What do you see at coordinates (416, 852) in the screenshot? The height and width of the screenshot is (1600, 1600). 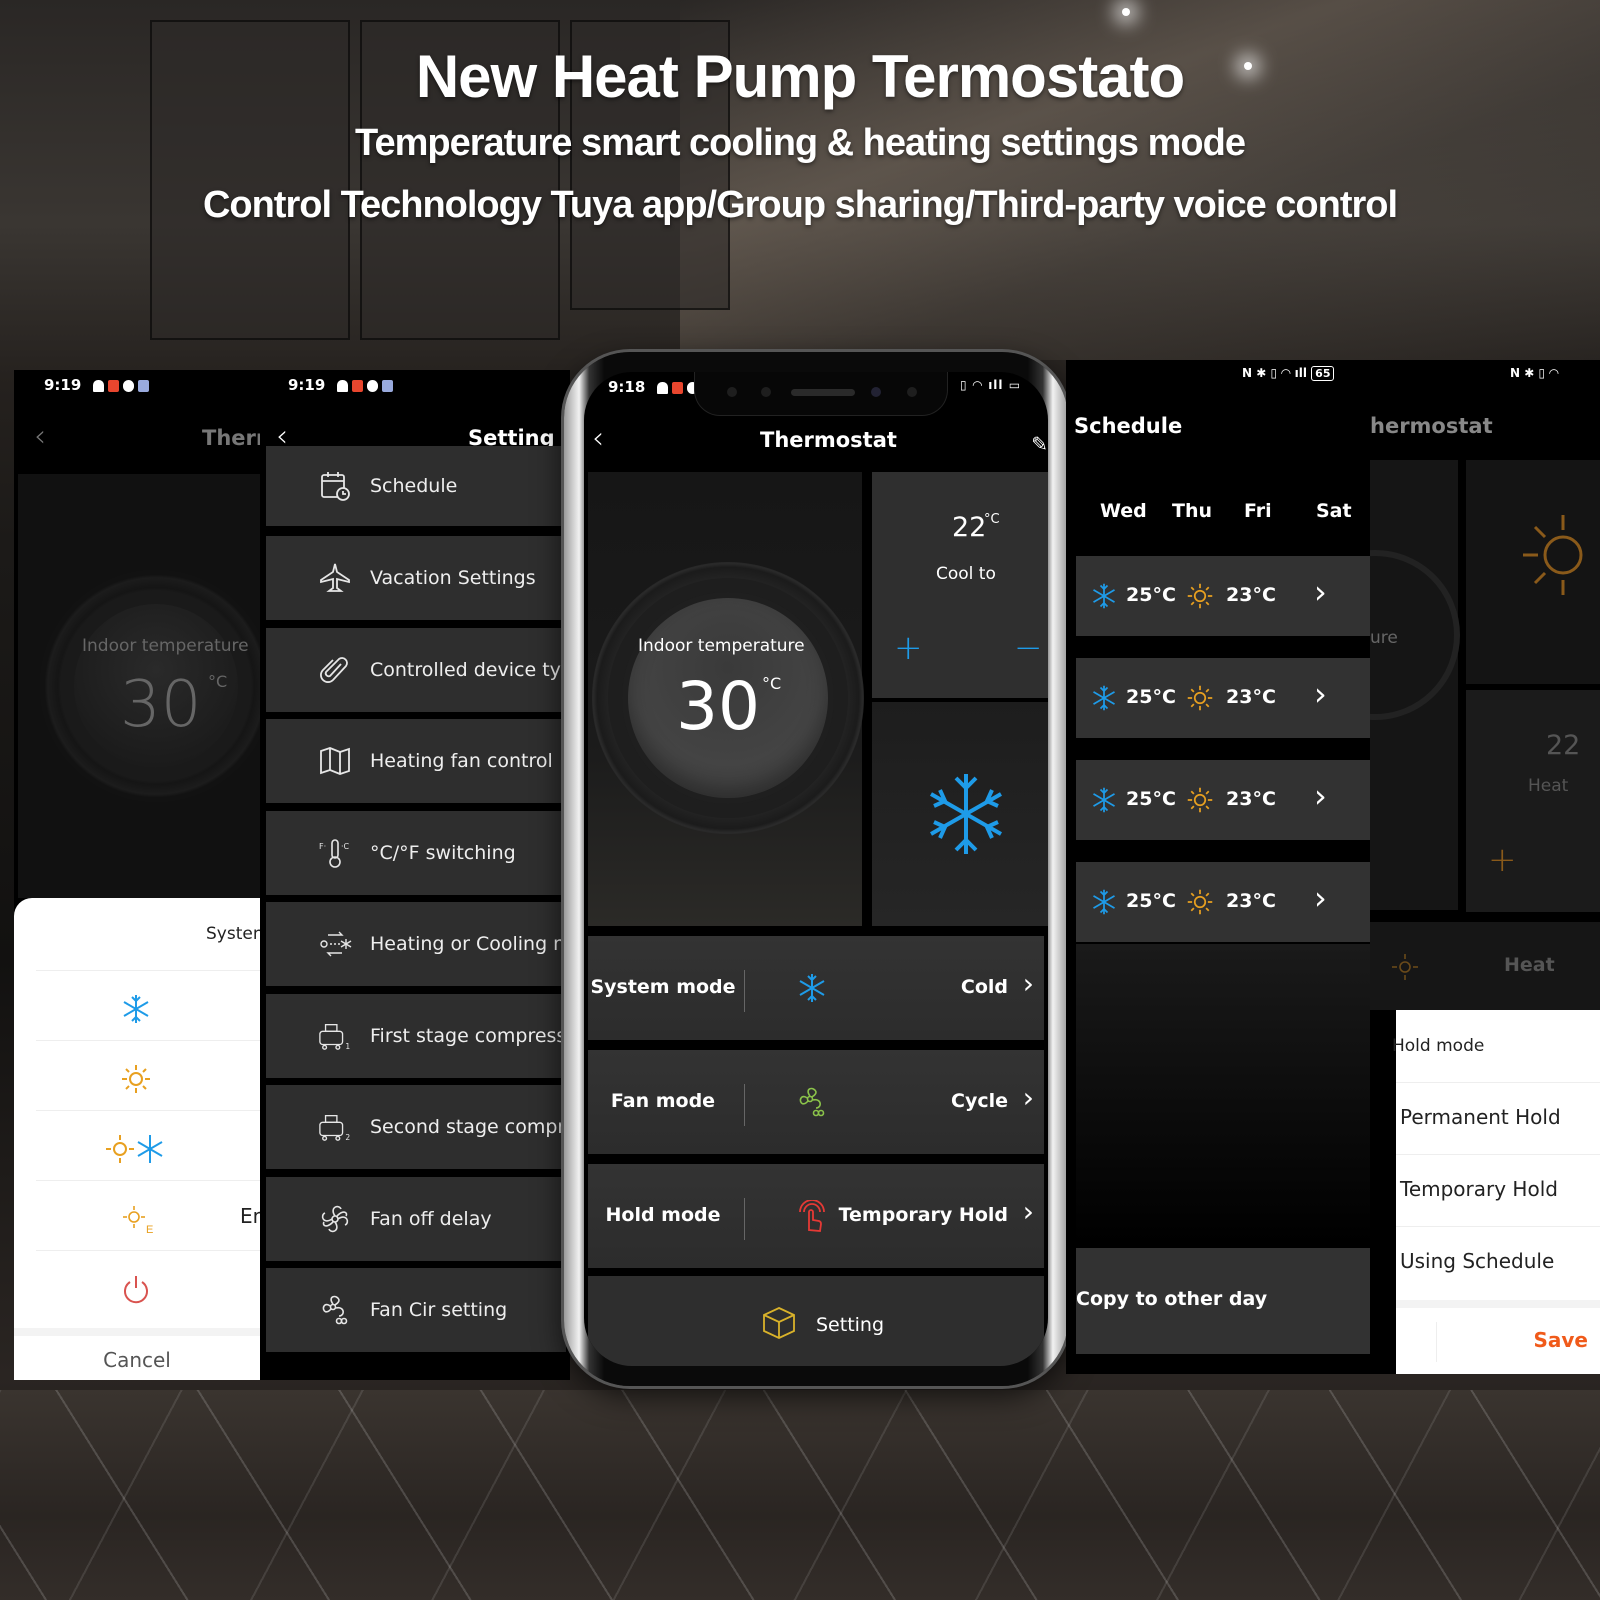 I see `settings-item: F· ·C °C/°F switching` at bounding box center [416, 852].